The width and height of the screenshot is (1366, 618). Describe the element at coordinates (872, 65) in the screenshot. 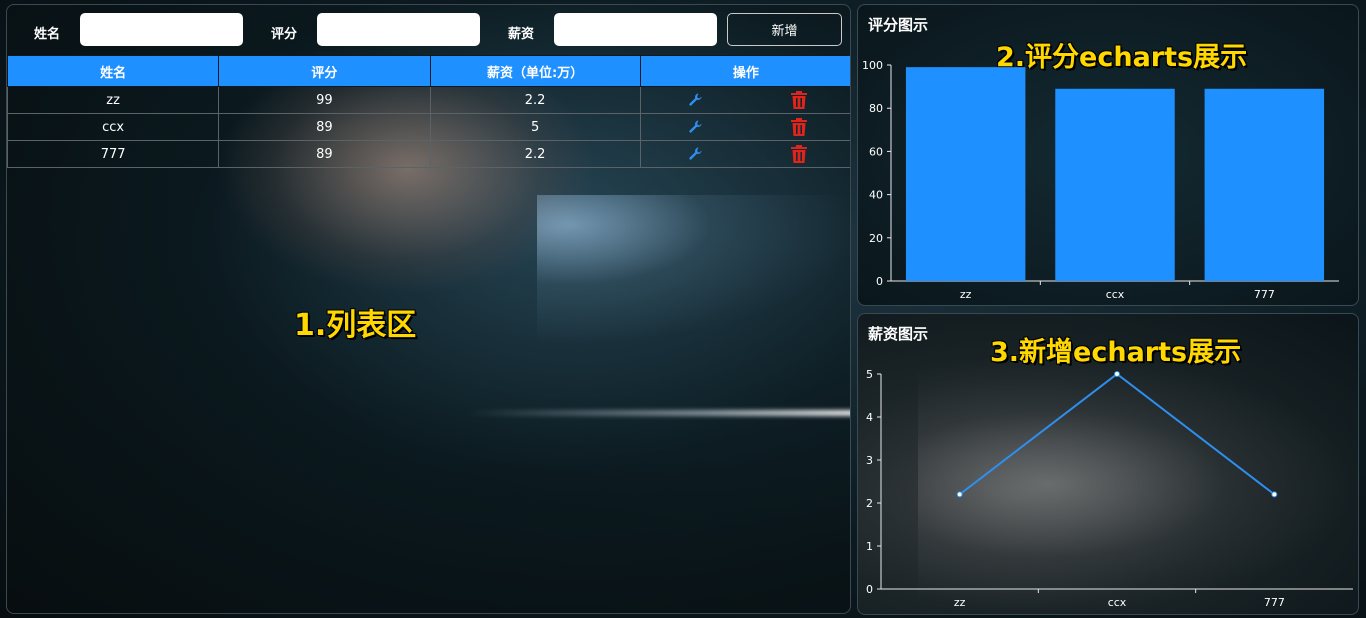

I see `y-tick-label: 100` at that location.